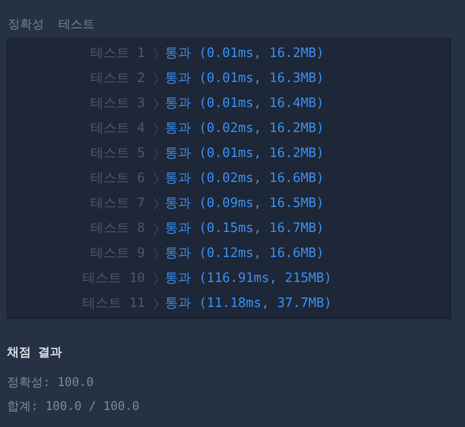  Describe the element at coordinates (51, 24) in the screenshot. I see `section-title: 정확성 테스트` at that location.